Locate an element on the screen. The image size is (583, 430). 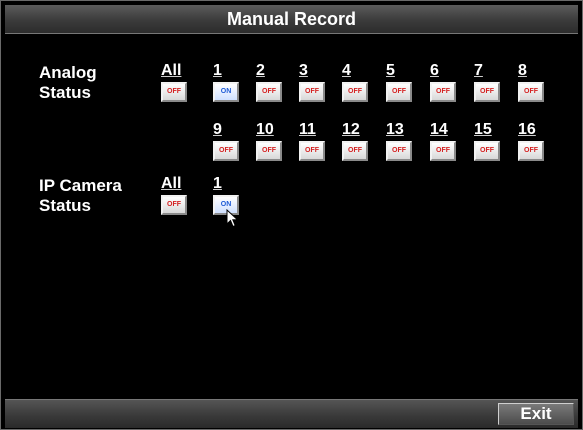
channel-number: 4 is located at coordinates (346, 70).